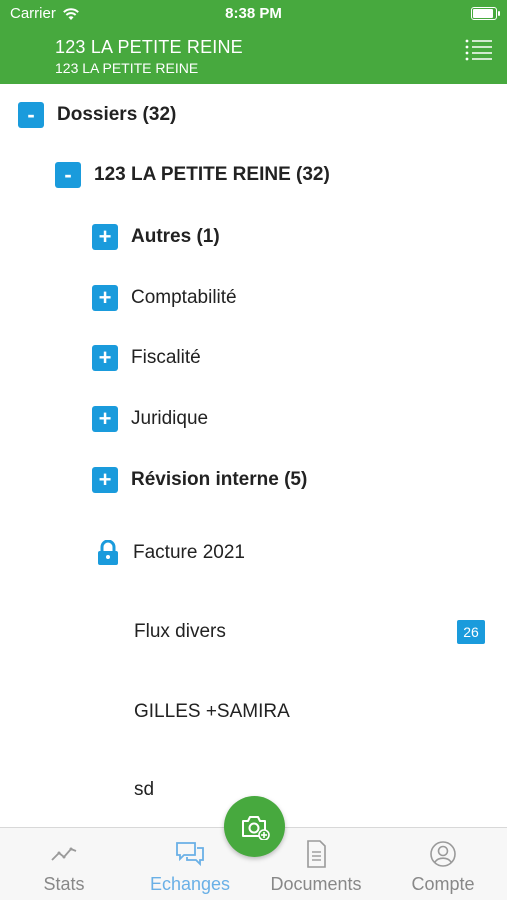  I want to click on chat-icon, so click(190, 854).